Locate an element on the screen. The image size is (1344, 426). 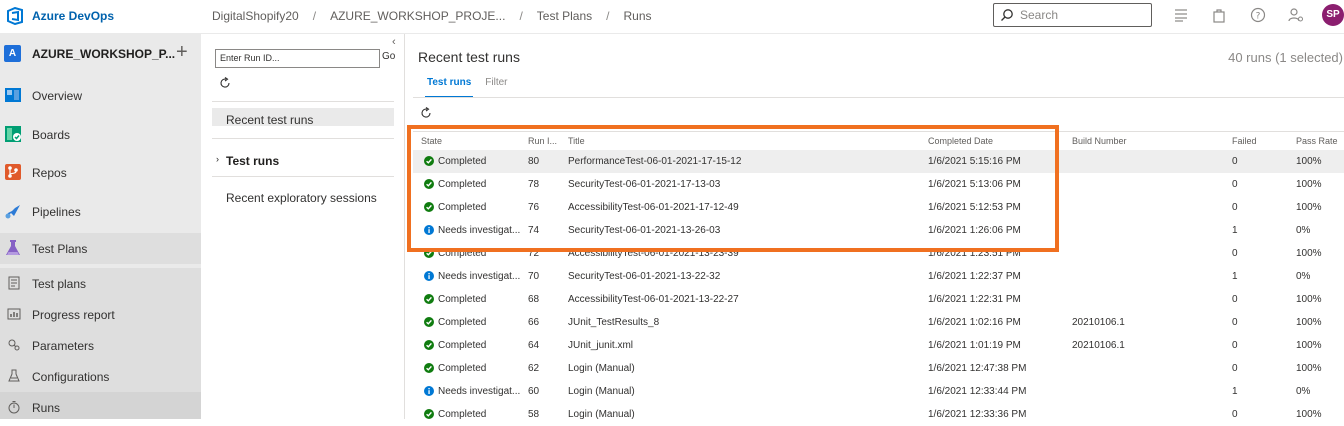
search-input is located at coordinates (1083, 15).